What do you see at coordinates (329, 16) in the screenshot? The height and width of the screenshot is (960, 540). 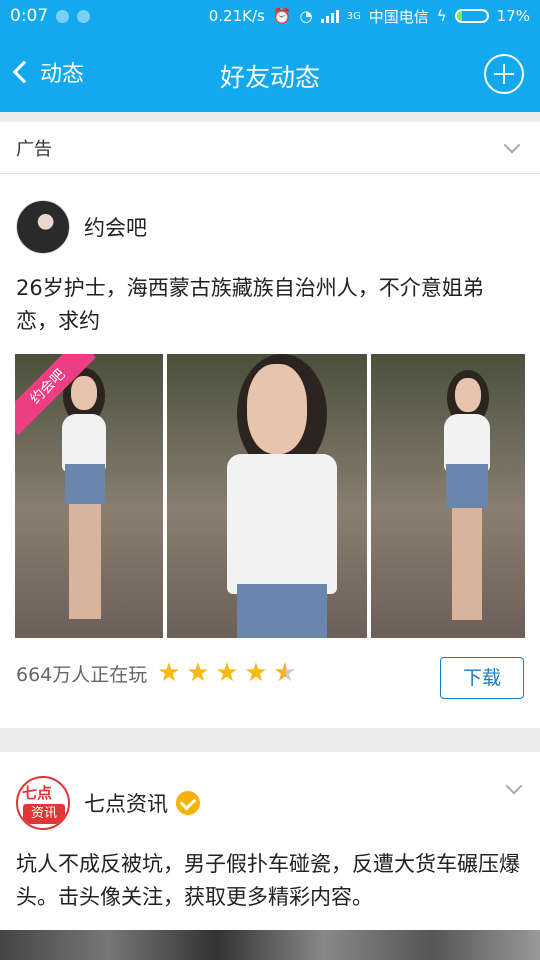 I see `signal-icon` at bounding box center [329, 16].